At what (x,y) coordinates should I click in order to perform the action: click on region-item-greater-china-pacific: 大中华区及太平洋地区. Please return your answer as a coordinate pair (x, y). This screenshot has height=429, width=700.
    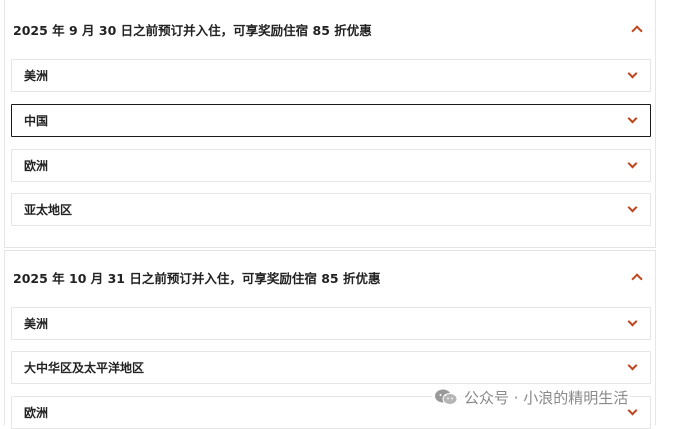
    Looking at the image, I should click on (331, 367).